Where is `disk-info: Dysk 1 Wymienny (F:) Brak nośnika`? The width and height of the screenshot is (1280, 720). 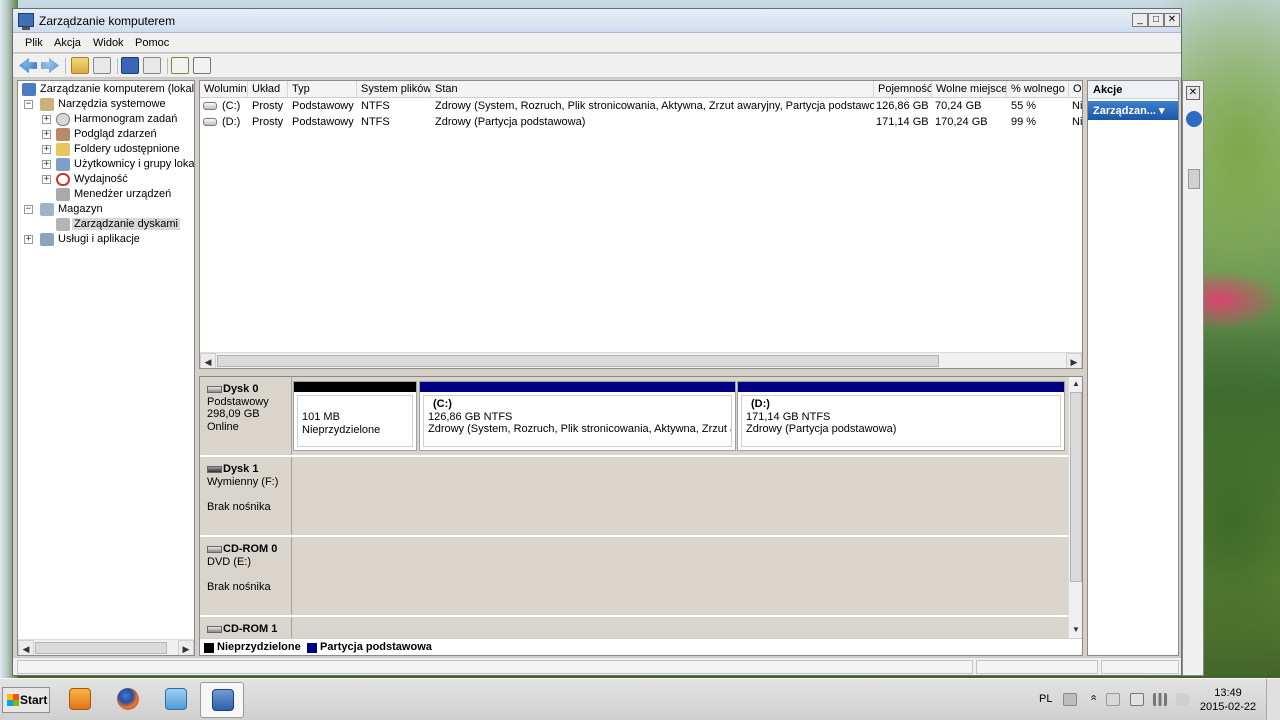
disk-info: Dysk 1 Wymienny (F:) Brak nośnika is located at coordinates (246, 496).